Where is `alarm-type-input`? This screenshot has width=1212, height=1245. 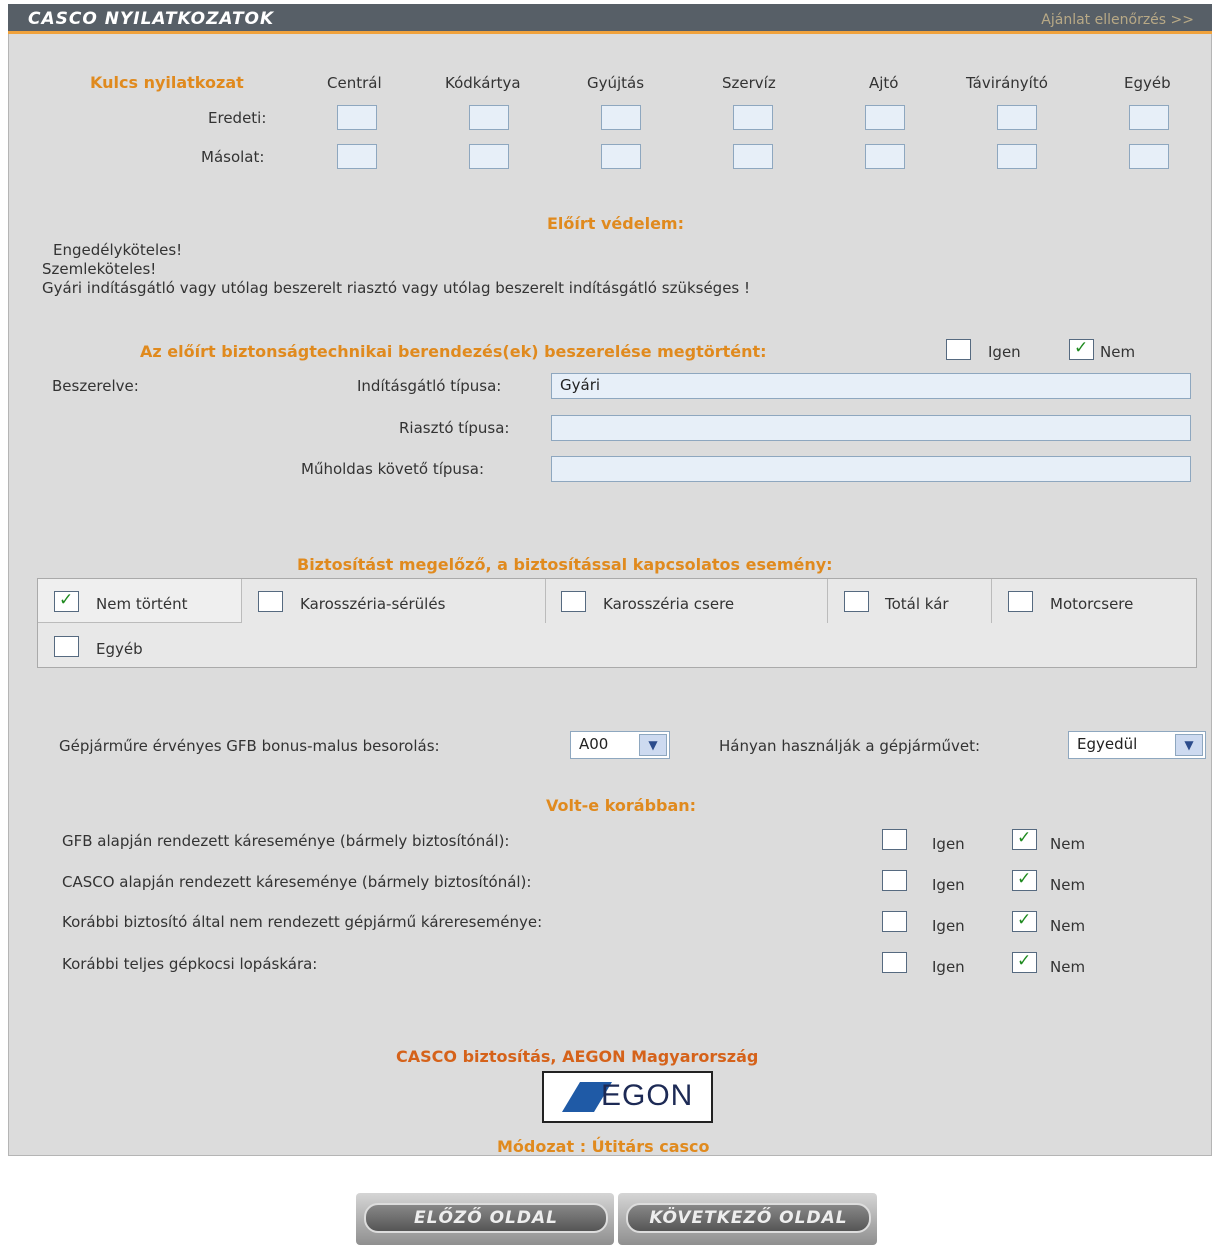 alarm-type-input is located at coordinates (871, 428).